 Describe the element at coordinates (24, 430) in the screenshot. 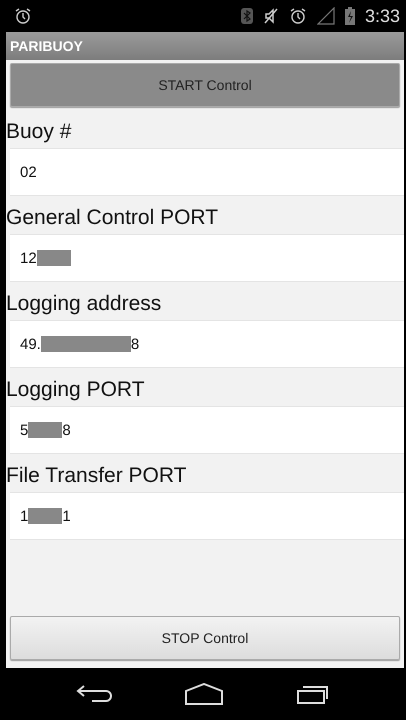

I see `field-value: 5` at that location.